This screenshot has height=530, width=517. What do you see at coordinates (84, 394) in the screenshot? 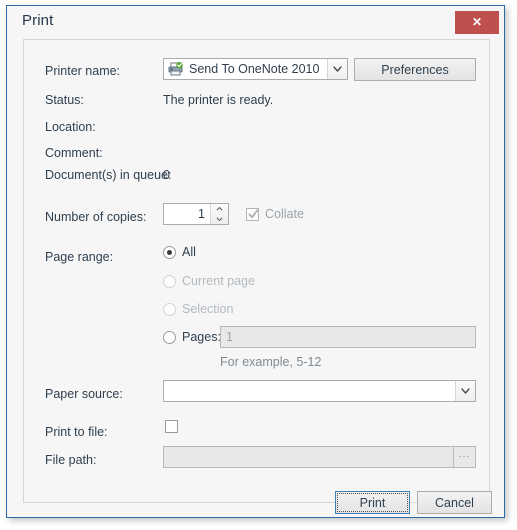
I see `paper-source-label: Paper source:` at bounding box center [84, 394].